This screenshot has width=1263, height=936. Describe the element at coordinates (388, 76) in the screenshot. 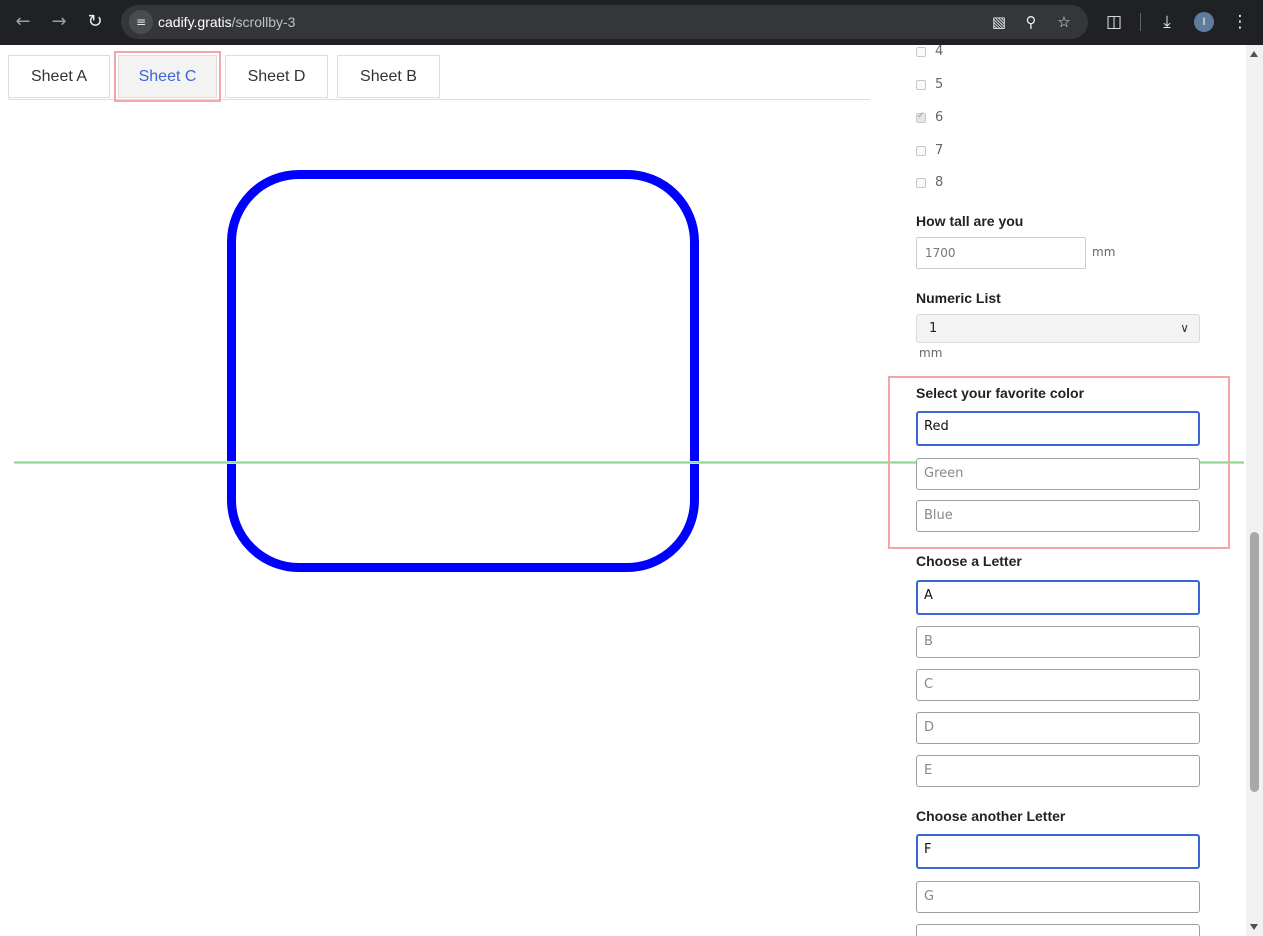

I see `tab-sheet-b: Sheet B` at that location.